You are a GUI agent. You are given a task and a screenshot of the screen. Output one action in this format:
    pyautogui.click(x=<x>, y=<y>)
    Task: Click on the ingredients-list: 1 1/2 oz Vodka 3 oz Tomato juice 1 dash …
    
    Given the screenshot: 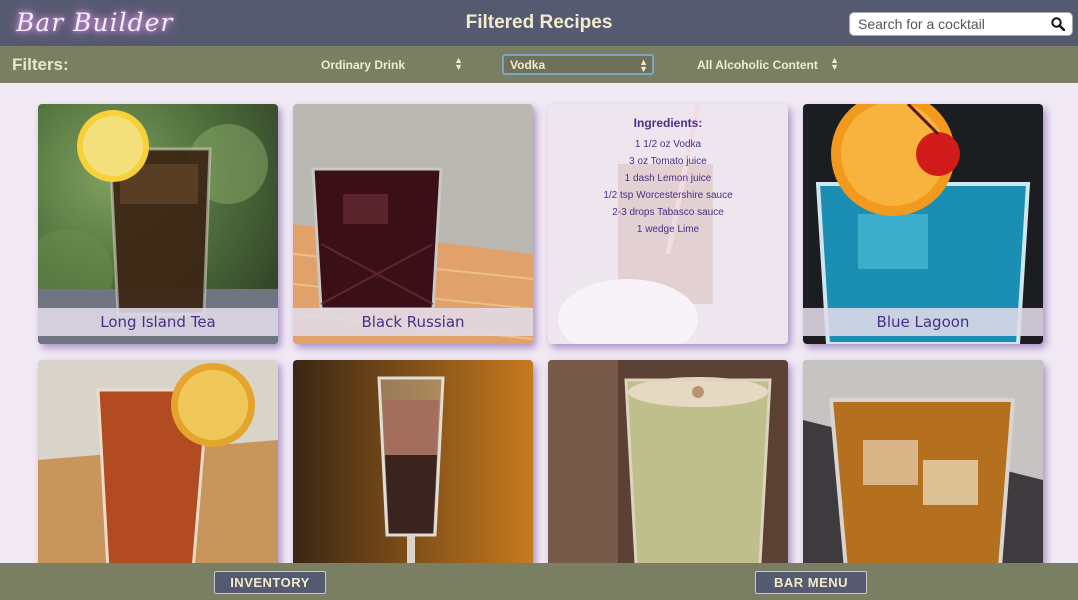 What is the action you would take?
    pyautogui.click(x=668, y=187)
    